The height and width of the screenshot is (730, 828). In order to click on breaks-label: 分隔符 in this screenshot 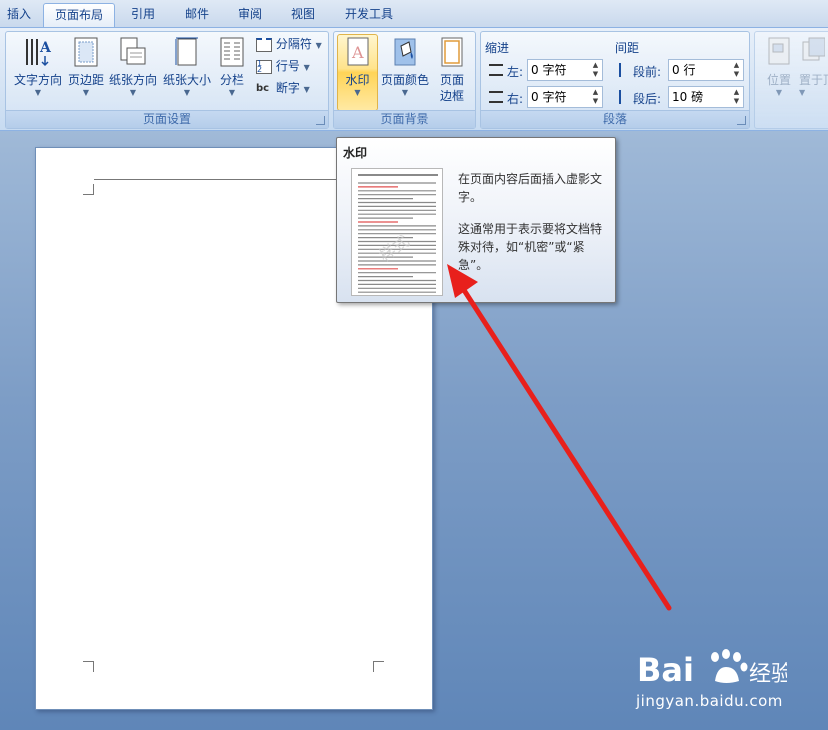, I will do `click(293, 44)`.